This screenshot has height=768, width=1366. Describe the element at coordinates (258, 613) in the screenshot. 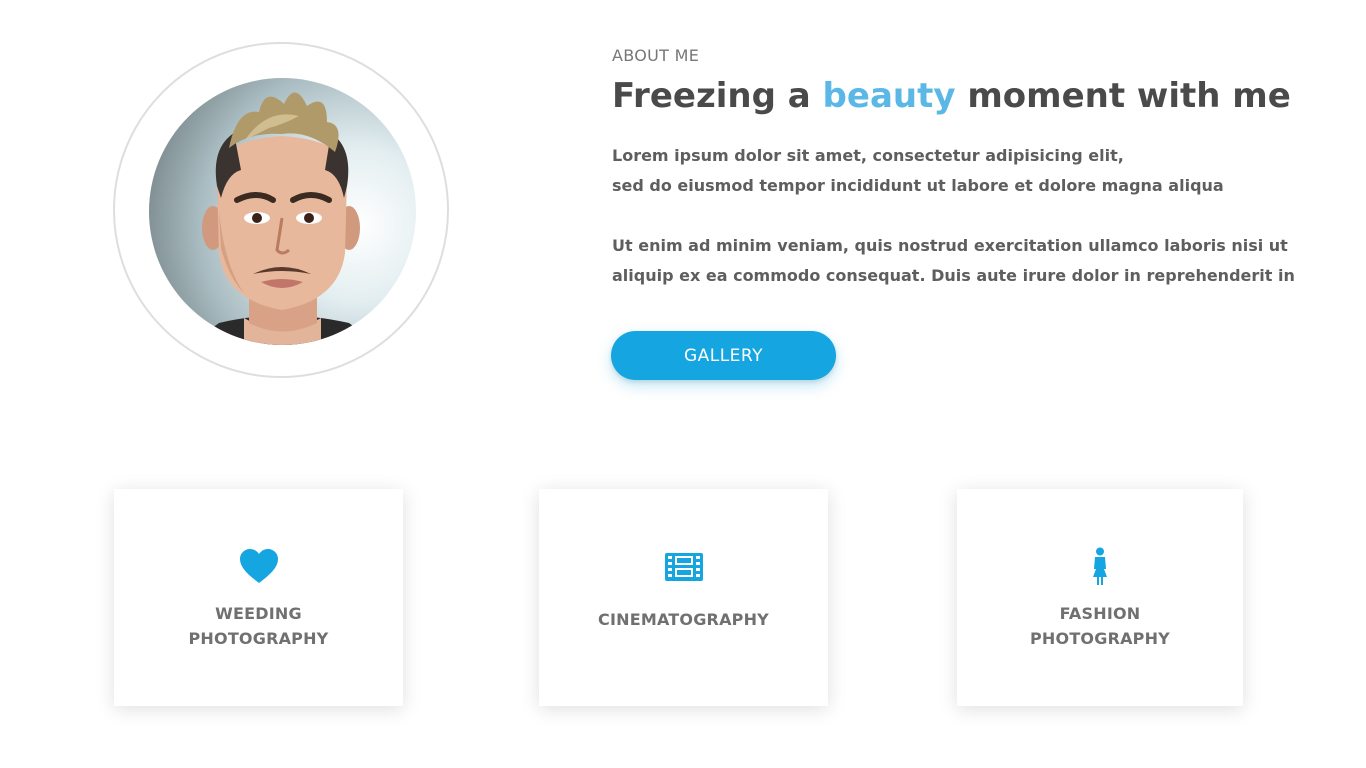

I see `service-title-line: WEEDING` at that location.